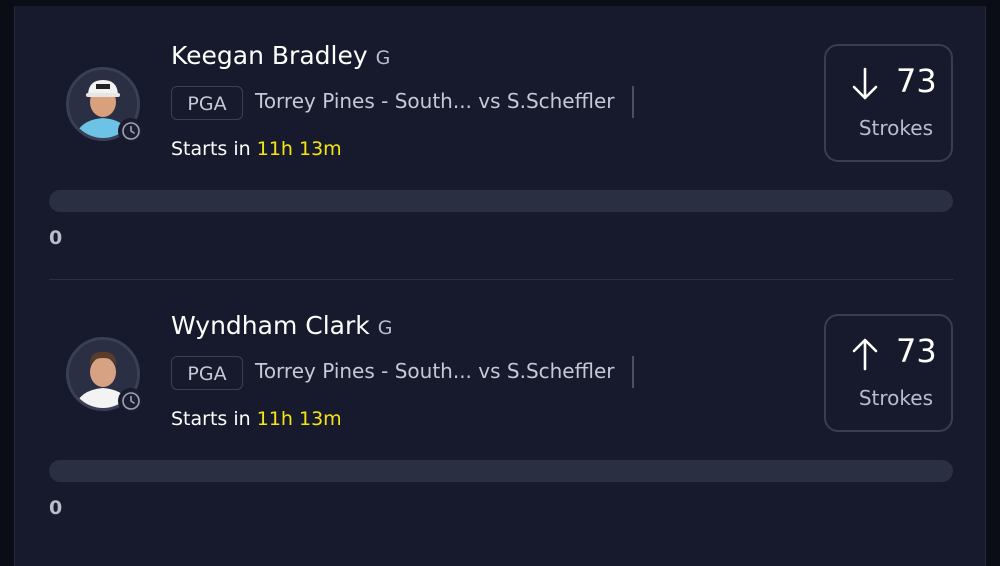  Describe the element at coordinates (865, 83) in the screenshot. I see `arrow-down-icon` at that location.